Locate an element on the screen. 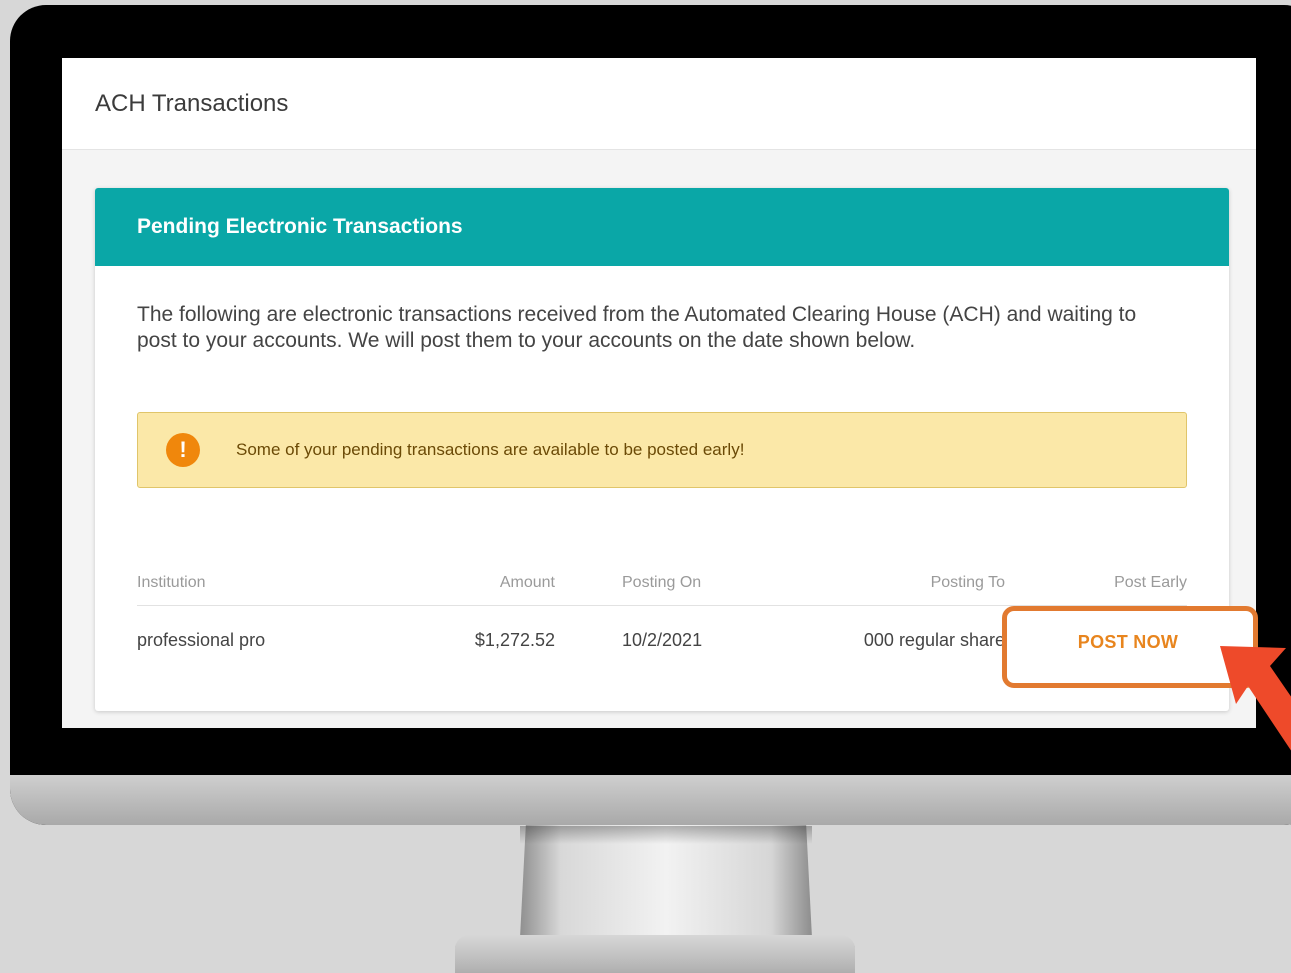 This screenshot has height=973, width=1291. monitor-base is located at coordinates (655, 954).